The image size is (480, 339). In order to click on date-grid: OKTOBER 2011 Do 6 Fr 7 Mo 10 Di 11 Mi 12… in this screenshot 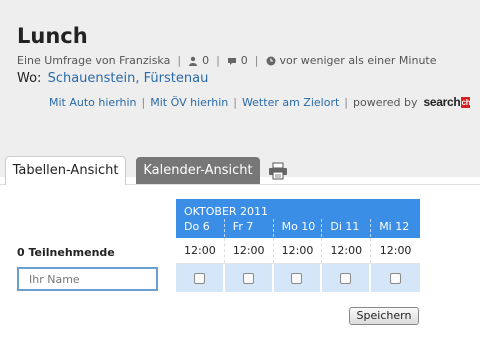, I will do `click(298, 245)`.